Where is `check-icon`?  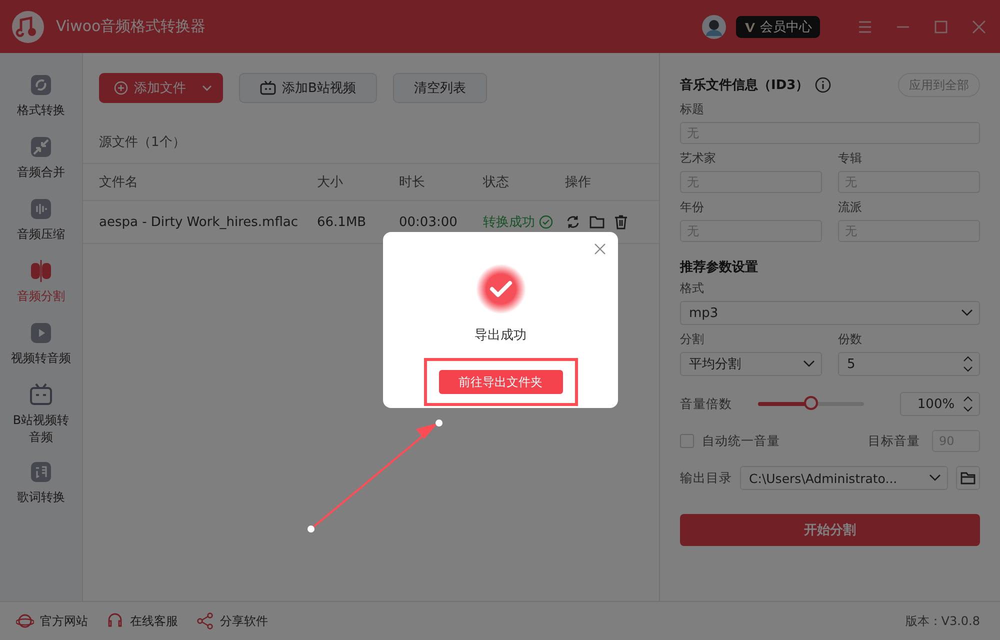 check-icon is located at coordinates (501, 289).